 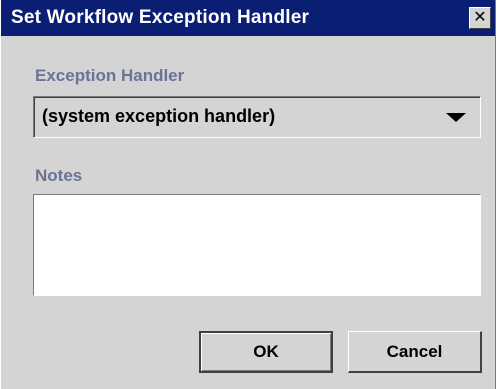 I want to click on exception-handler-select: (system exception handler), so click(x=257, y=117).